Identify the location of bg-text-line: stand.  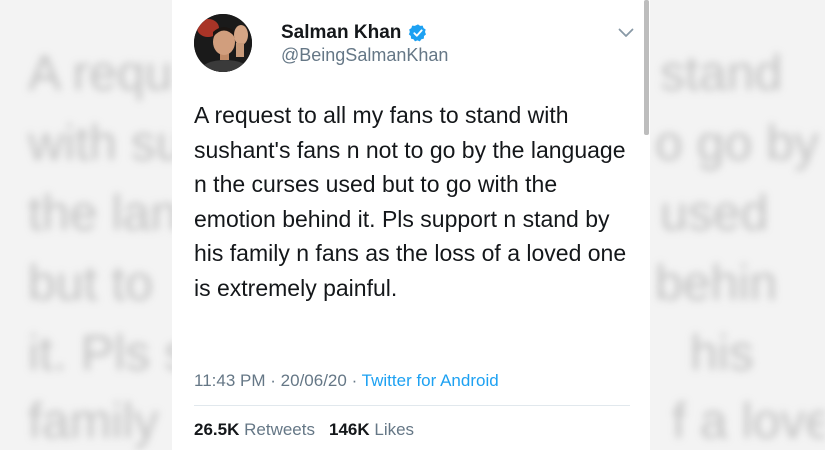
(721, 73).